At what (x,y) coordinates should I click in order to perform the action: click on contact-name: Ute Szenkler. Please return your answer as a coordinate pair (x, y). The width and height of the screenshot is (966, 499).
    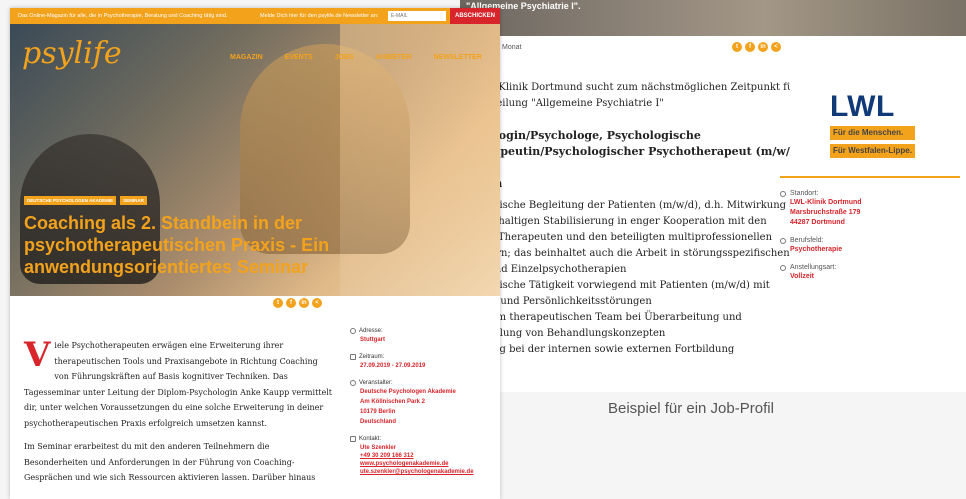
    Looking at the image, I should click on (378, 448).